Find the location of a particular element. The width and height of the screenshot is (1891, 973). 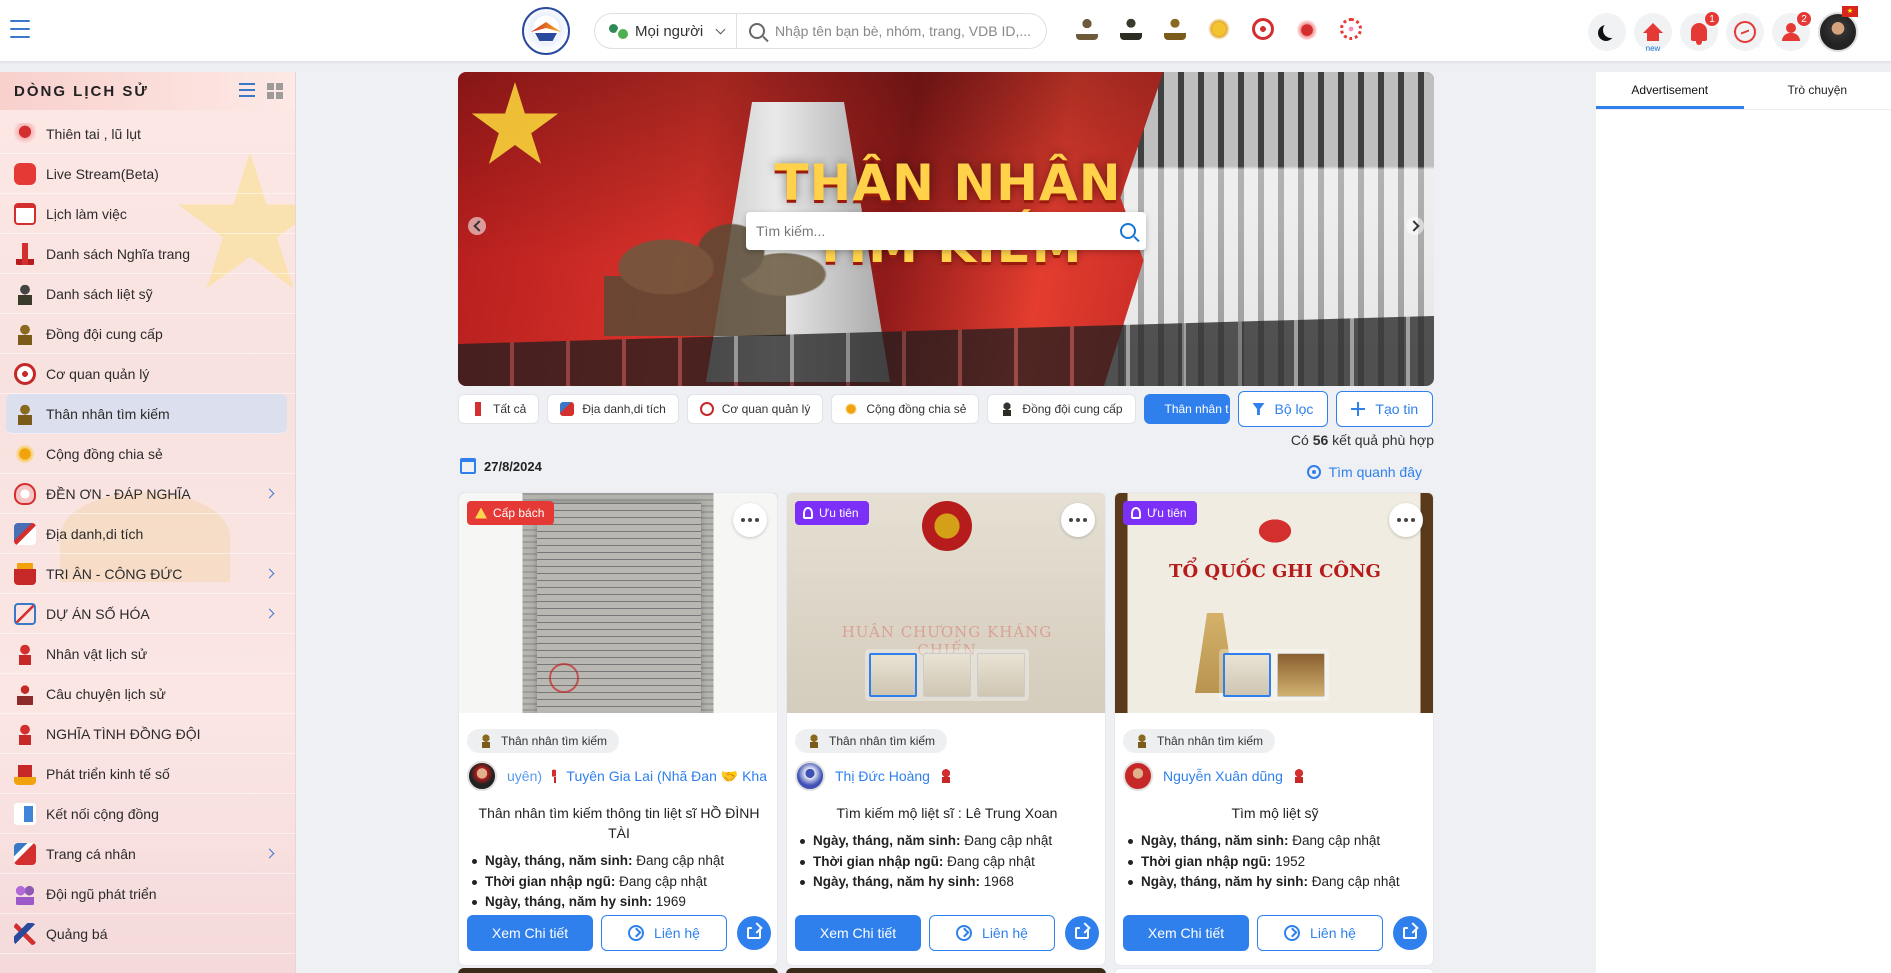

user-avatar: ★ is located at coordinates (1838, 29).